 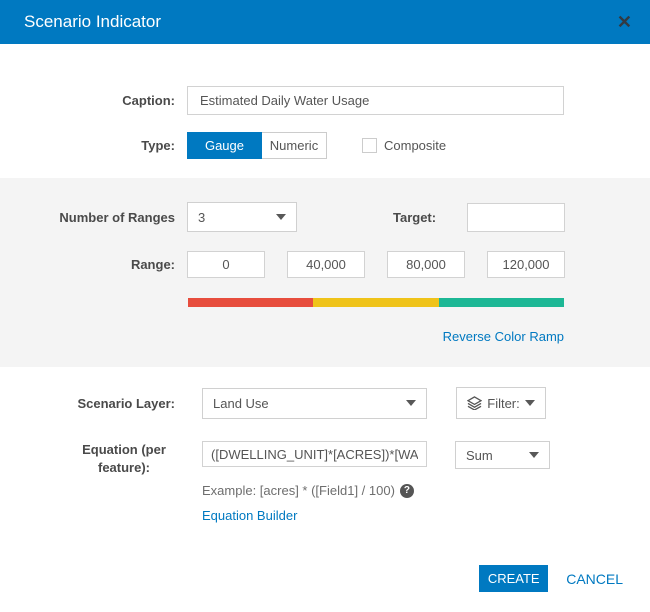 What do you see at coordinates (314, 454) in the screenshot?
I see `equation-input` at bounding box center [314, 454].